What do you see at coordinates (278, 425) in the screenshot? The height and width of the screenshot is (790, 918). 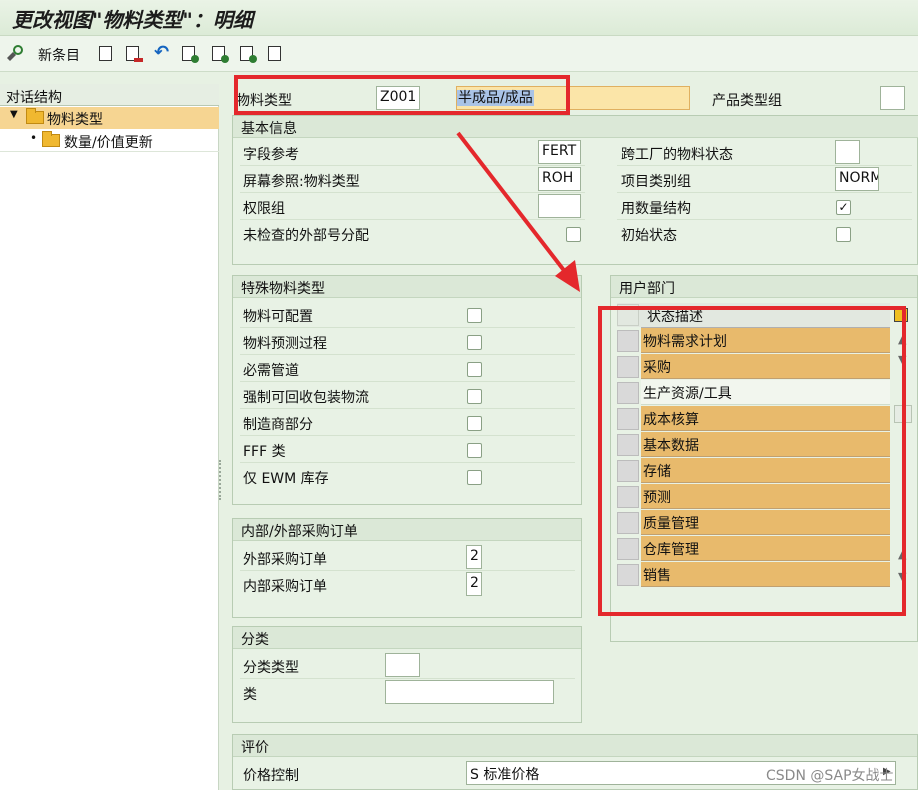 I see `manufacturer-part-label: 制造商部分` at bounding box center [278, 425].